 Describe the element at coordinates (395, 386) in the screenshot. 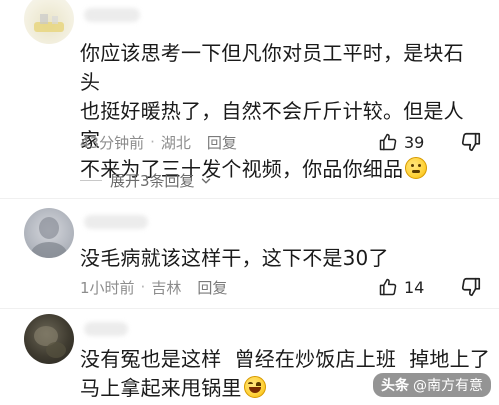

I see `watermark-brand: 头条` at that location.